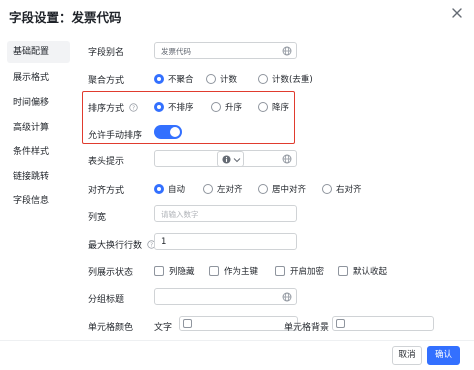  I want to click on sidebar-item-time-offset: 时间偏移, so click(38, 103).